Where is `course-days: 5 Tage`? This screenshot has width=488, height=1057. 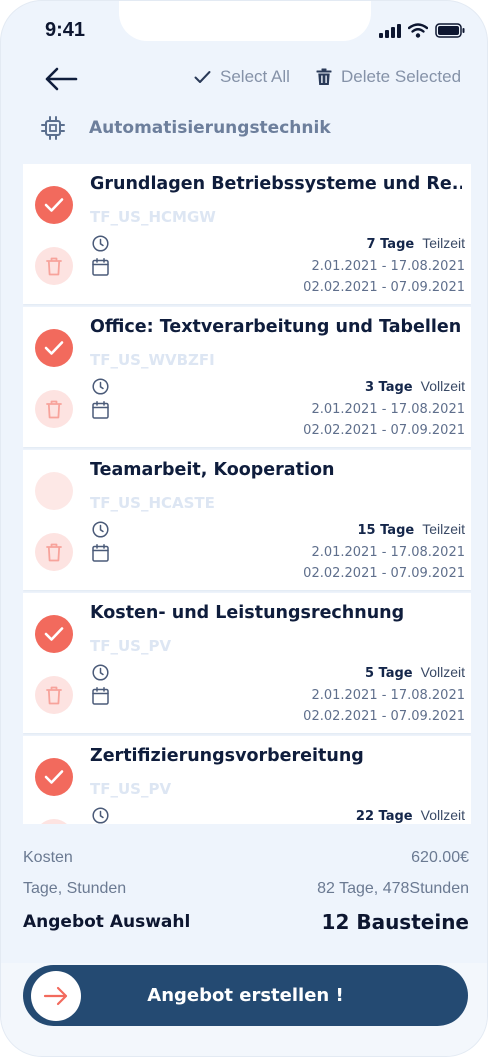 course-days: 5 Tage is located at coordinates (388, 673).